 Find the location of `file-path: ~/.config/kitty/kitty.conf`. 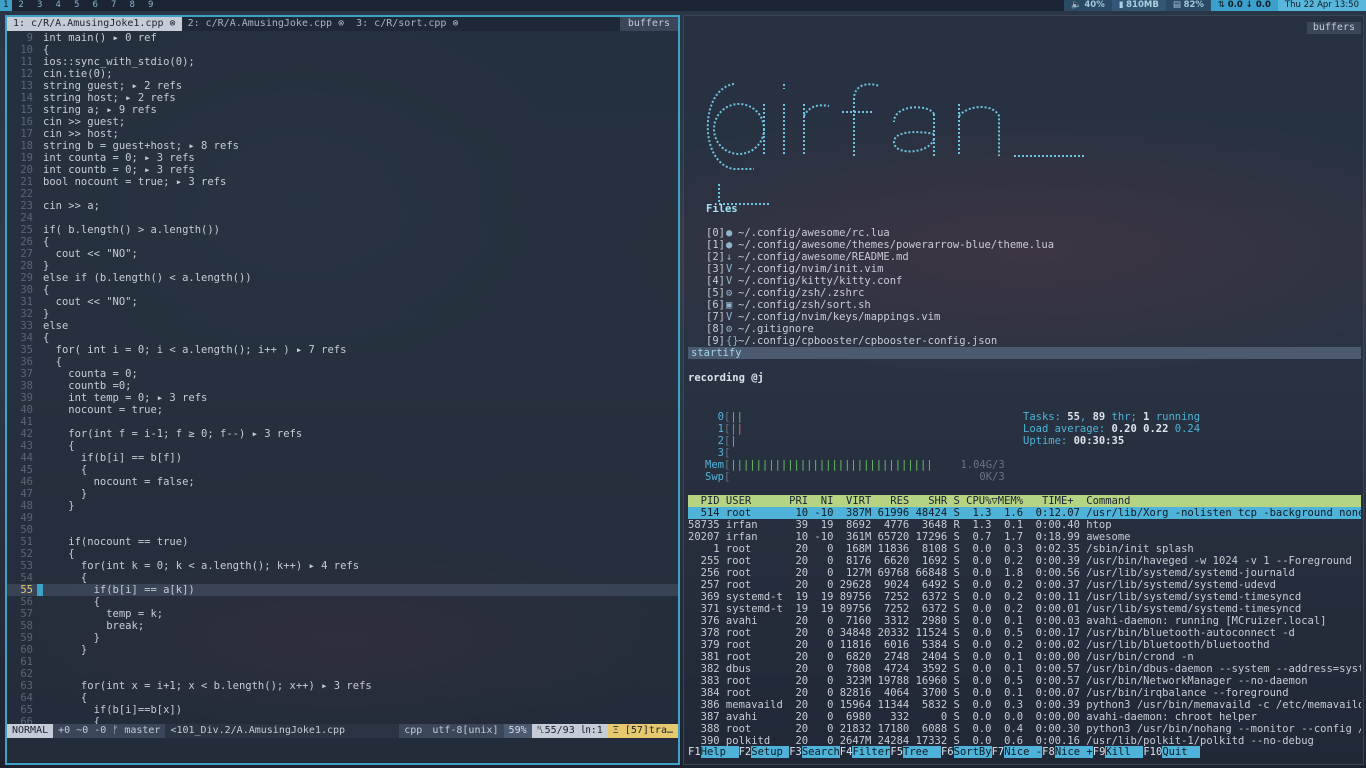

file-path: ~/.config/kitty/kitty.conf is located at coordinates (820, 281).